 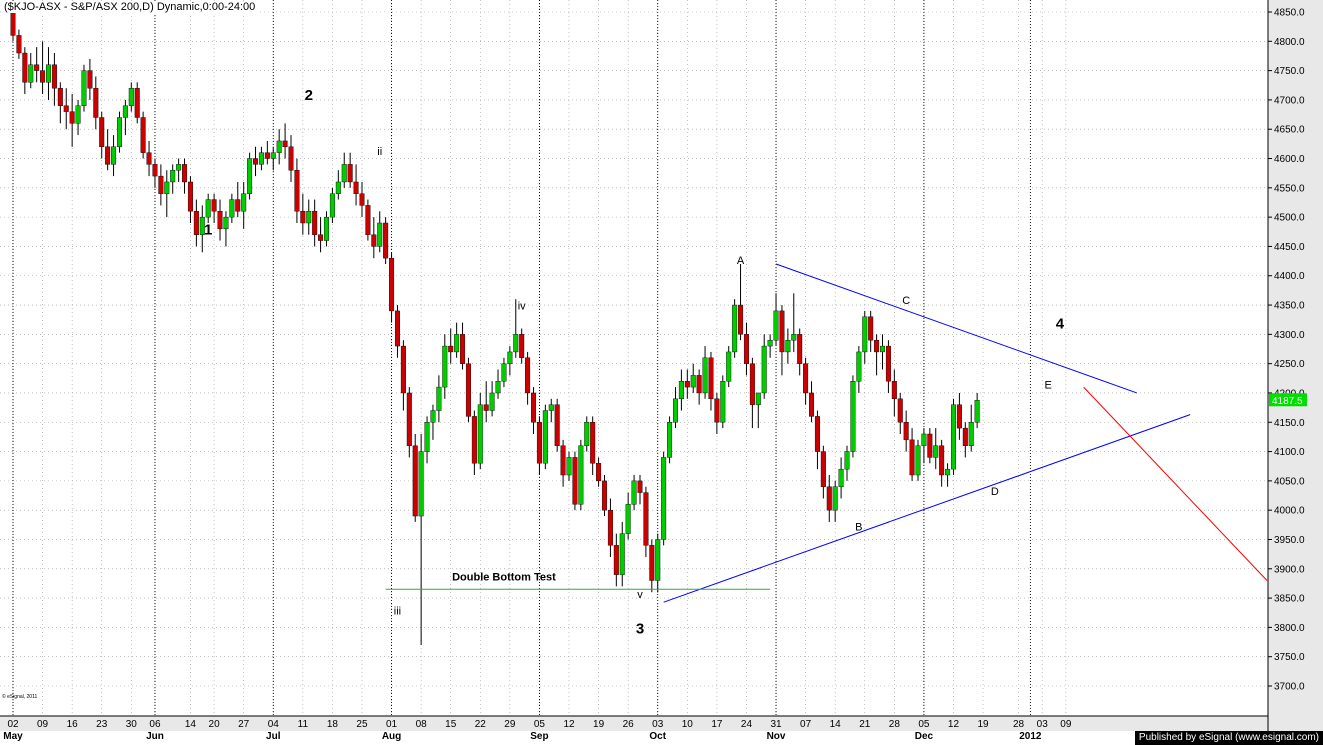 What do you see at coordinates (836, 724) in the screenshot?
I see `x-tick-label: 14` at bounding box center [836, 724].